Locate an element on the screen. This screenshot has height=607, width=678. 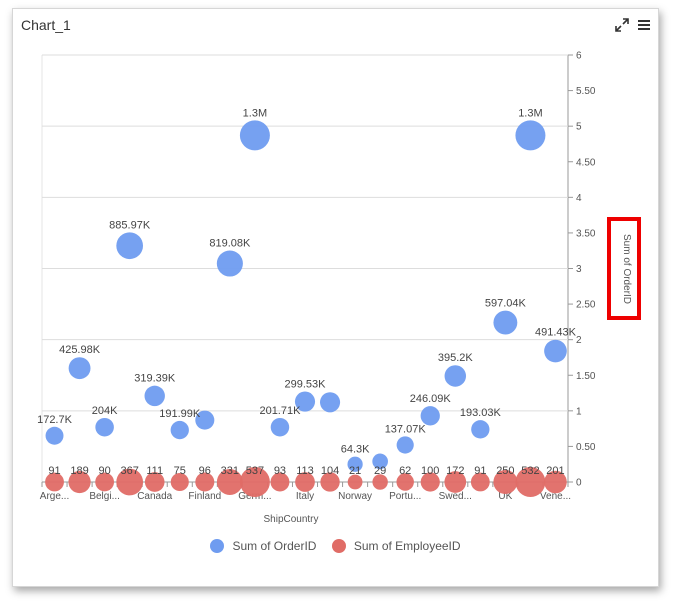
legend-label-orderid: Sum of OrderID is located at coordinates (274, 546).